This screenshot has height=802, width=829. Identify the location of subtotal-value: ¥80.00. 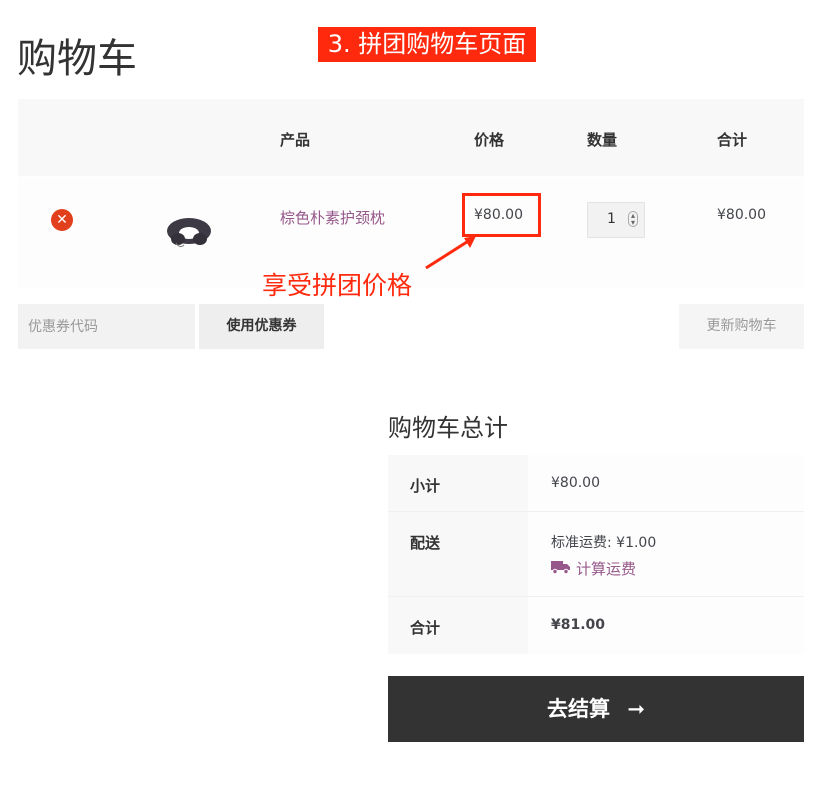
(575, 483).